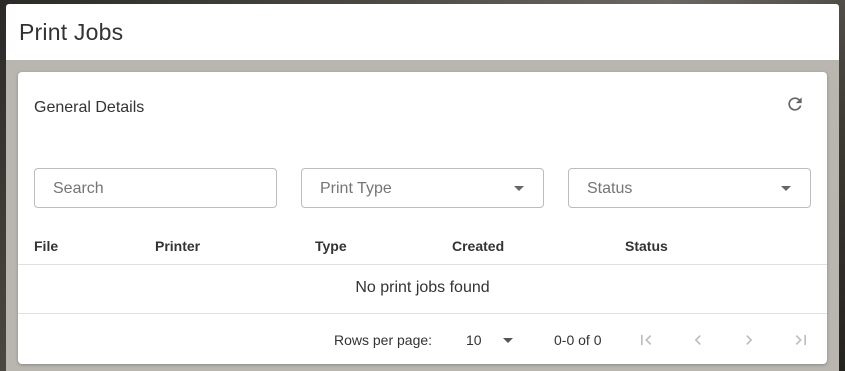 The image size is (845, 371). I want to click on refresh-icon, so click(795, 104).